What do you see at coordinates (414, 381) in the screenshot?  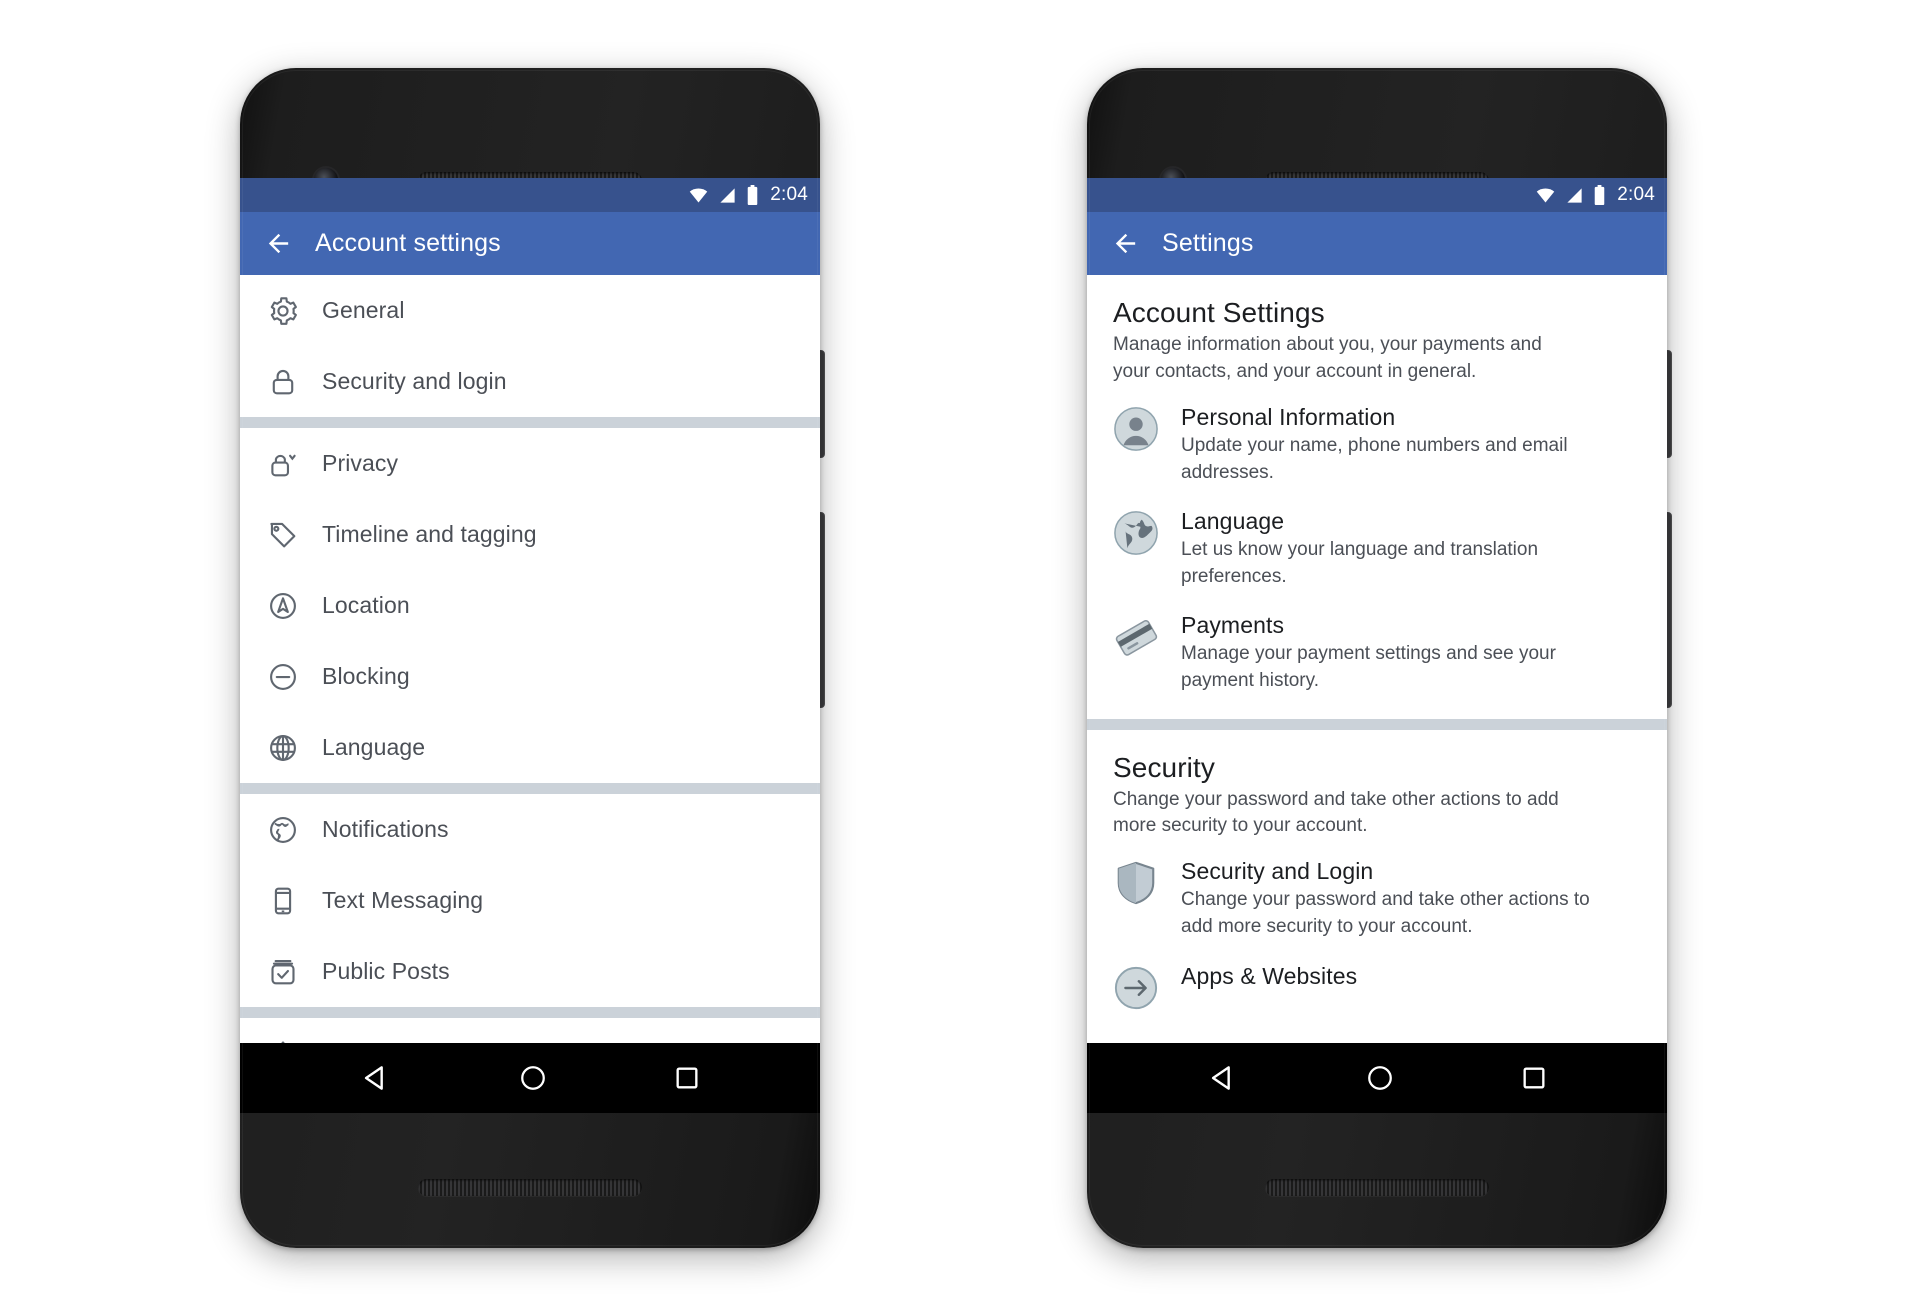 I see `list-item-label: Security and login` at bounding box center [414, 381].